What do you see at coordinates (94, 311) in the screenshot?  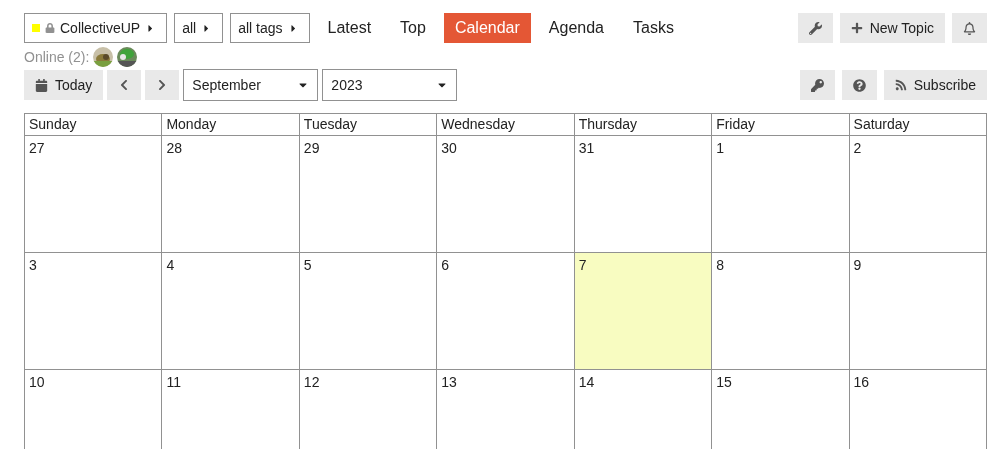 I see `day-cell: 3` at bounding box center [94, 311].